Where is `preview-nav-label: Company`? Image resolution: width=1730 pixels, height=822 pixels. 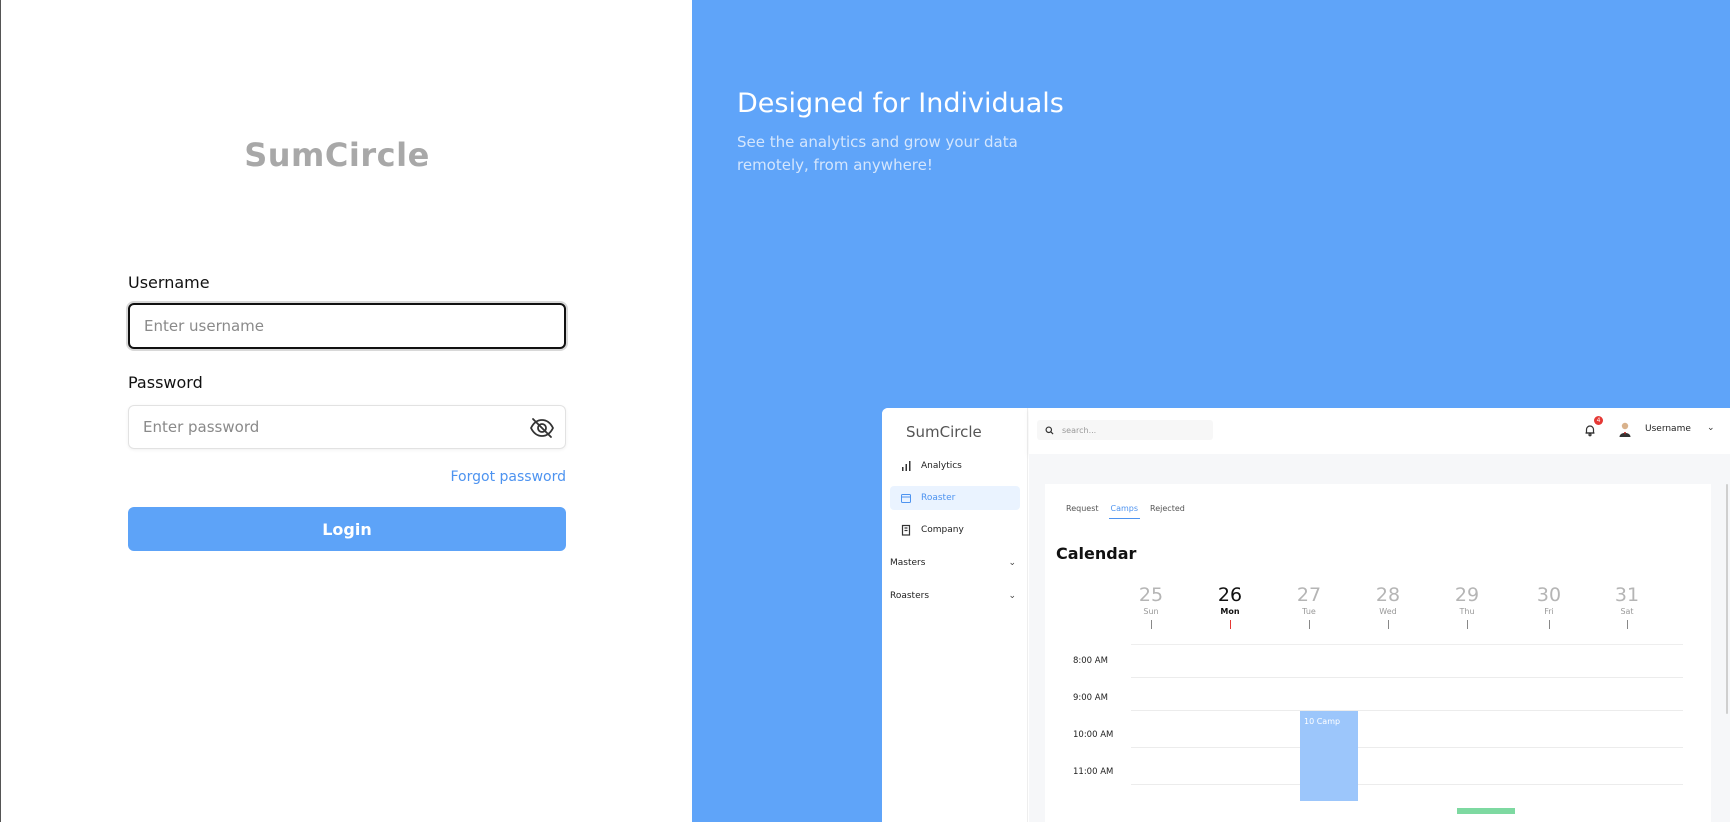
preview-nav-label: Company is located at coordinates (942, 530).